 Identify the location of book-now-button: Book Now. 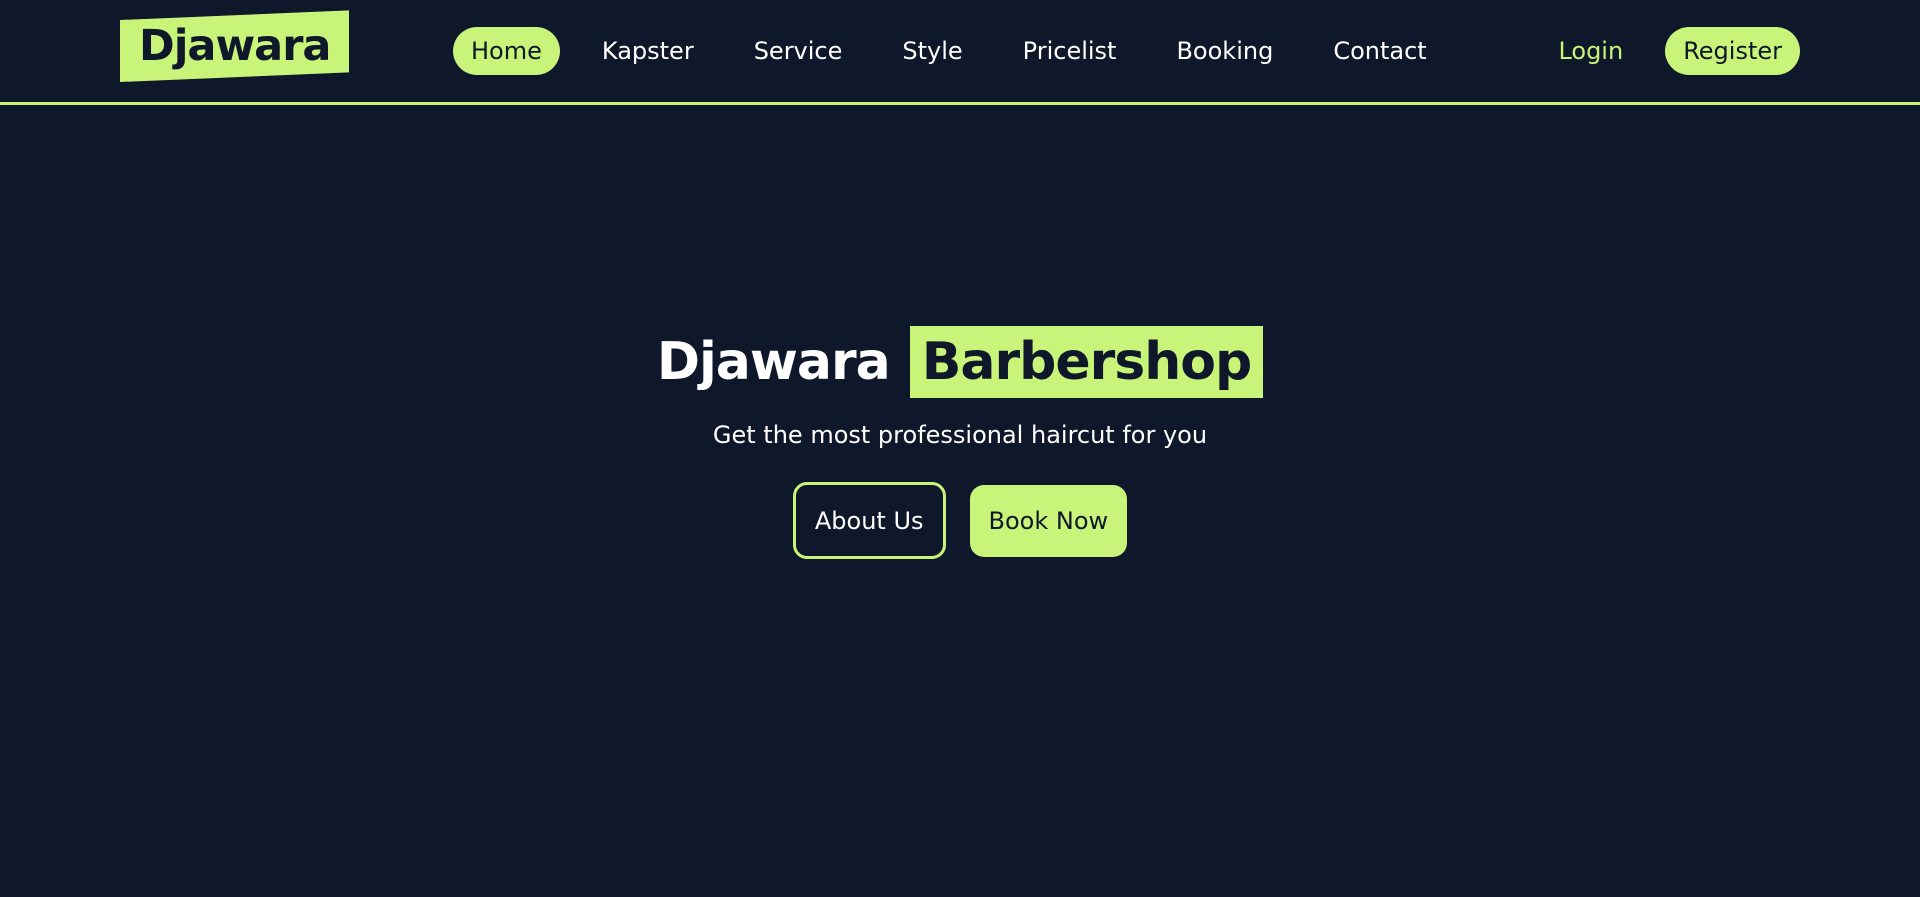
(1048, 520).